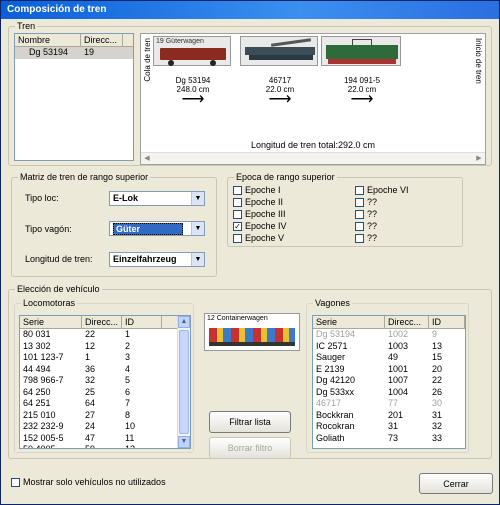 This screenshot has height=505, width=500. What do you see at coordinates (105, 404) in the screenshot?
I see `table-row: 64 251 64 7` at bounding box center [105, 404].